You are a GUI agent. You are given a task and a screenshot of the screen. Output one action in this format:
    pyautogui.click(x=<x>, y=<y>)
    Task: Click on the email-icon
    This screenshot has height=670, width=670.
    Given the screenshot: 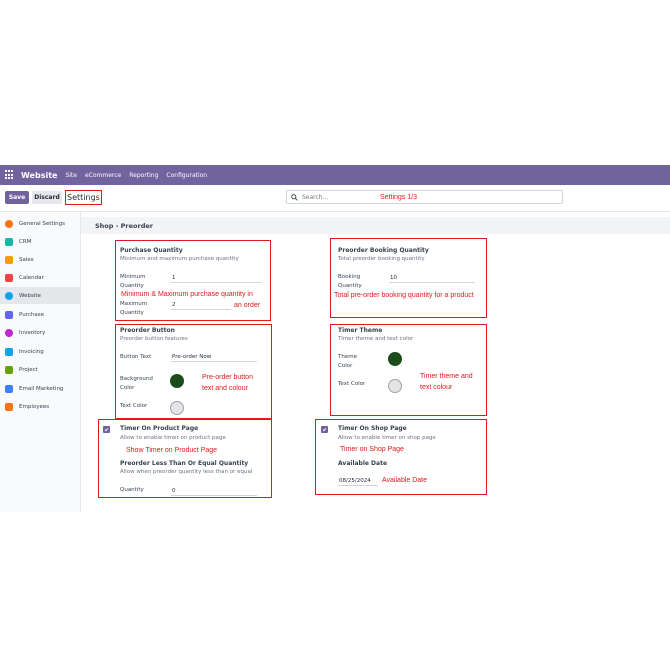 What is the action you would take?
    pyautogui.click(x=9, y=388)
    